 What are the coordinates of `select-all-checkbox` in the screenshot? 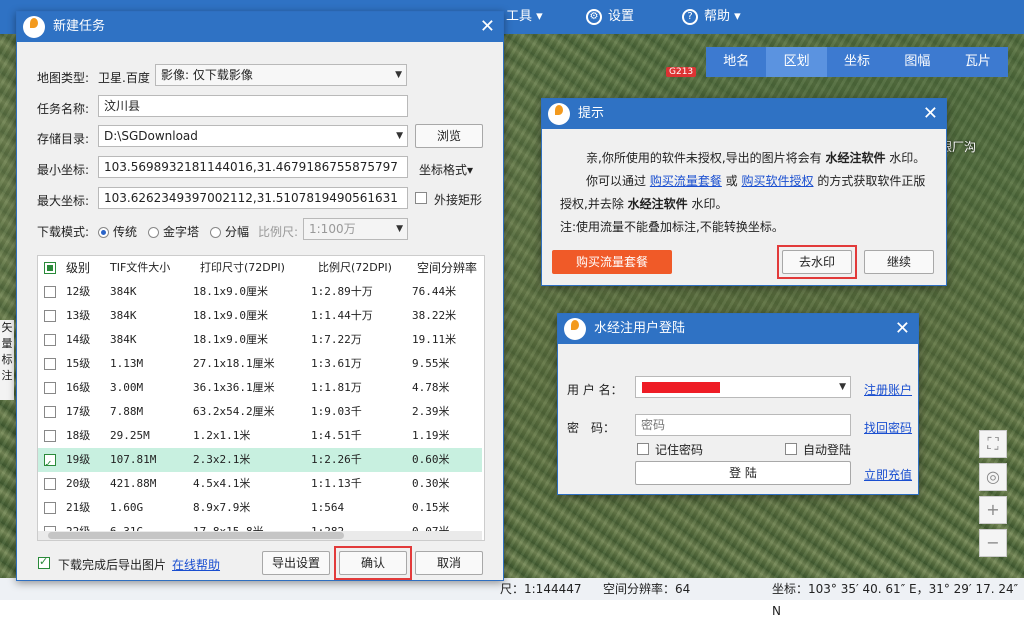 It's located at (50, 268).